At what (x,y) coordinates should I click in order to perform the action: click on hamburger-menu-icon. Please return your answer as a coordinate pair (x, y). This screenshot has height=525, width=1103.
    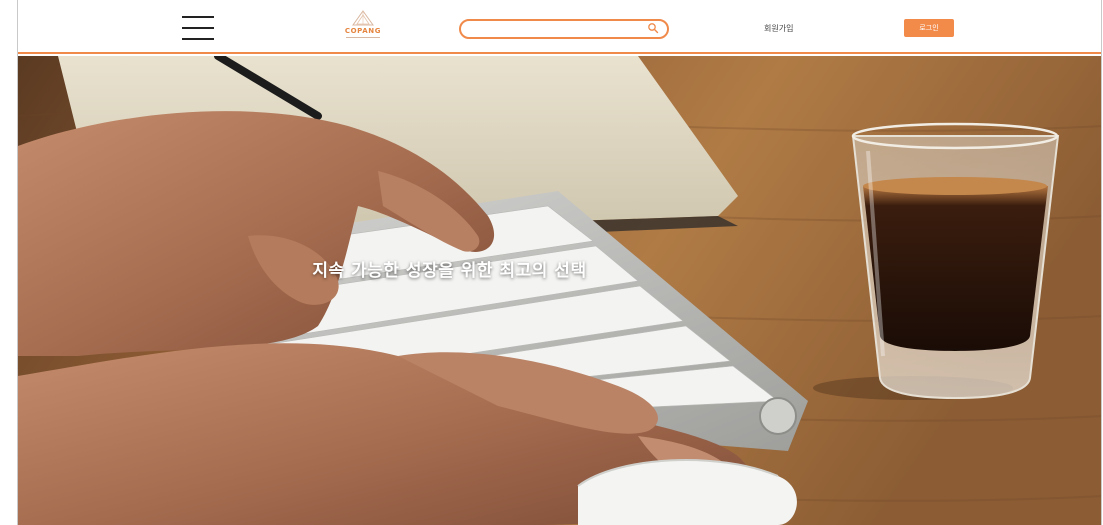
    Looking at the image, I should click on (198, 28).